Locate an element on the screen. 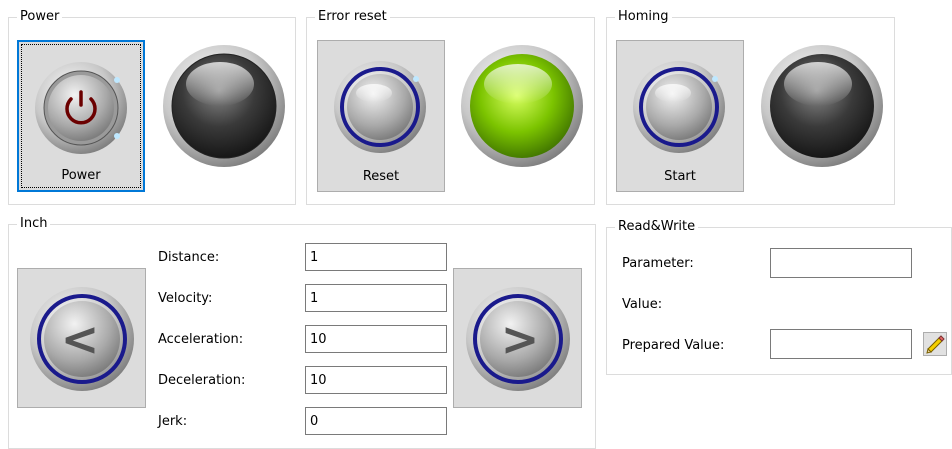 The width and height of the screenshot is (952, 449). value-label: Value: is located at coordinates (642, 304).